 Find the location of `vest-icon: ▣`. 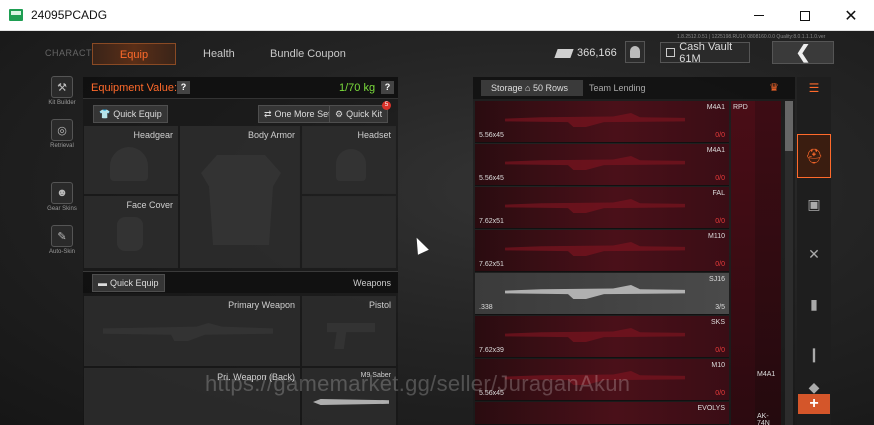

vest-icon: ▣ is located at coordinates (814, 203).